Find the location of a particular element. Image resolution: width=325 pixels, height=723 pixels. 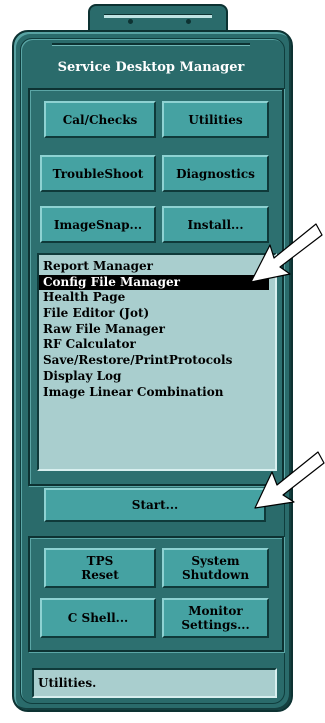

utilities-button: Utilities is located at coordinates (215, 119).